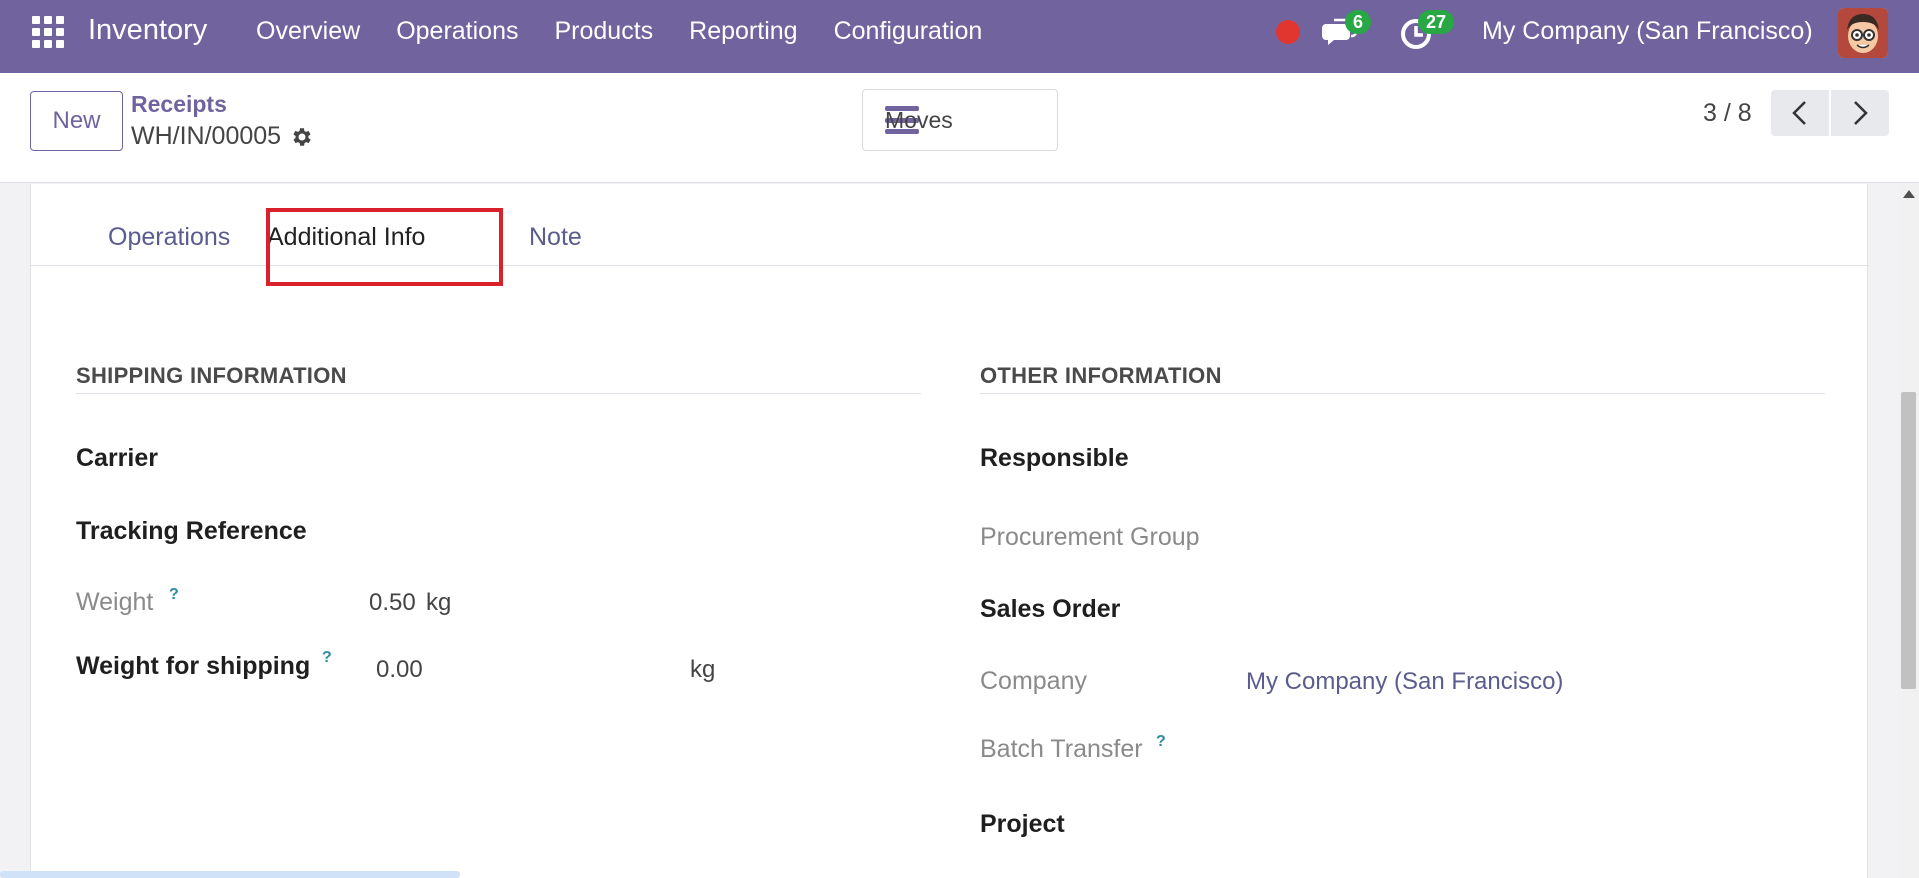 The width and height of the screenshot is (1919, 878). What do you see at coordinates (439, 602) in the screenshot?
I see `weight-unit: kg` at bounding box center [439, 602].